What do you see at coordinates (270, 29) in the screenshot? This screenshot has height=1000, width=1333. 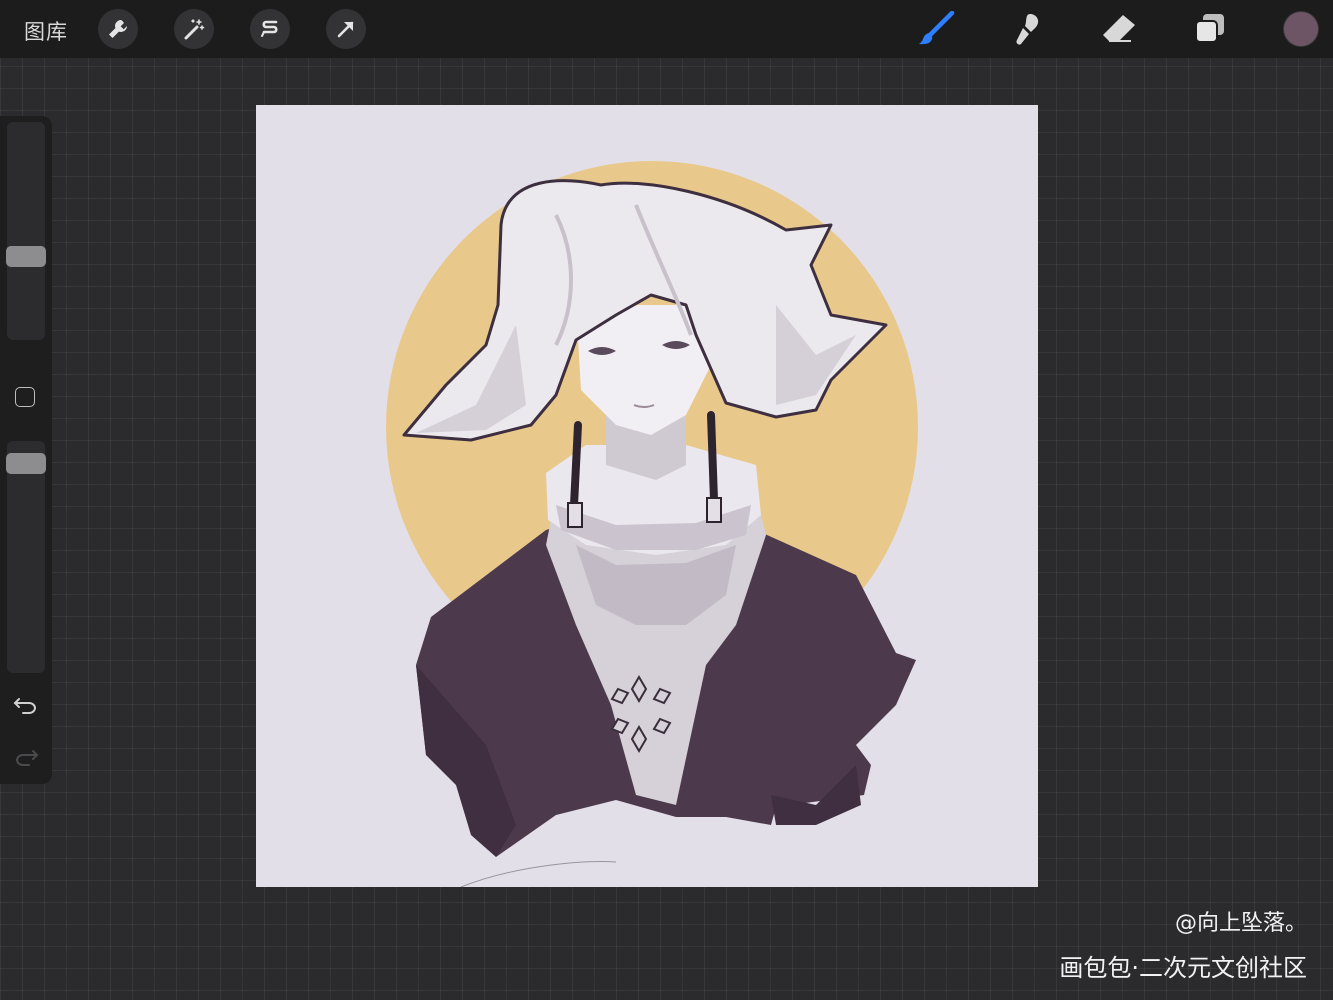 I see `selection-icon` at bounding box center [270, 29].